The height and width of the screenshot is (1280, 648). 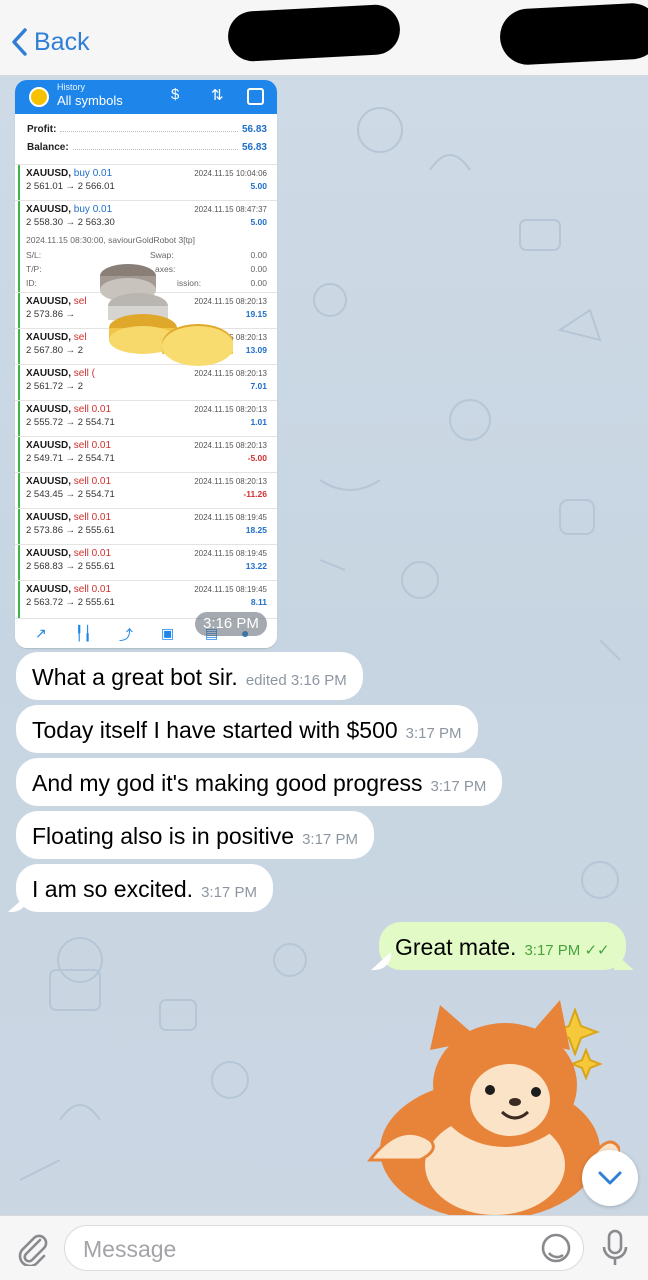 I want to click on trade-icon: ↗, so click(x=41, y=633).